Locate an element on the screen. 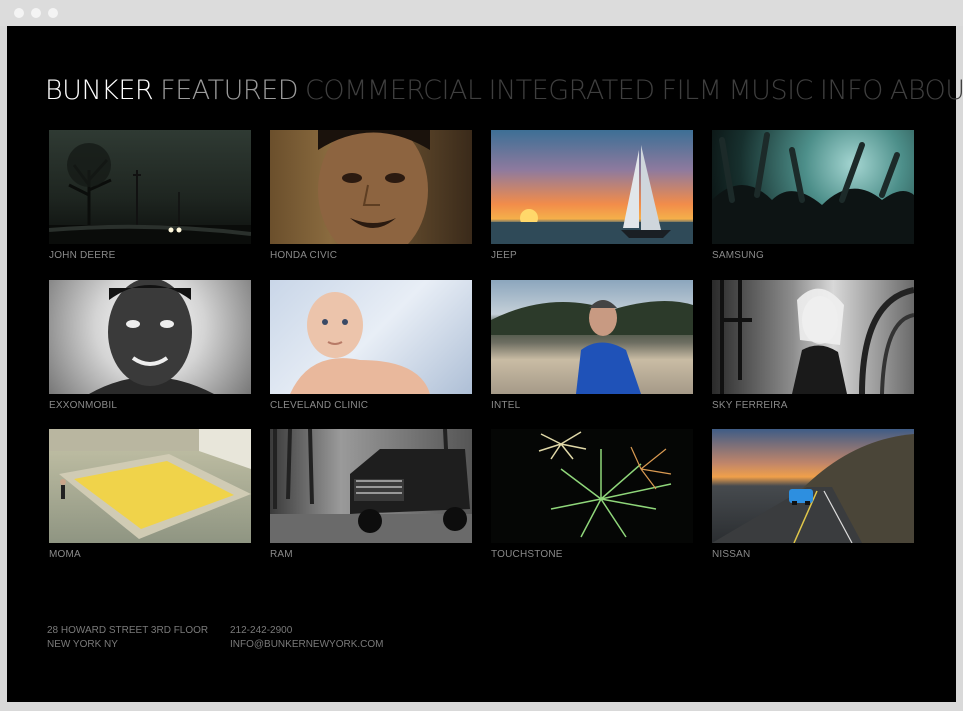  project-tile: MOMA is located at coordinates (150, 494).